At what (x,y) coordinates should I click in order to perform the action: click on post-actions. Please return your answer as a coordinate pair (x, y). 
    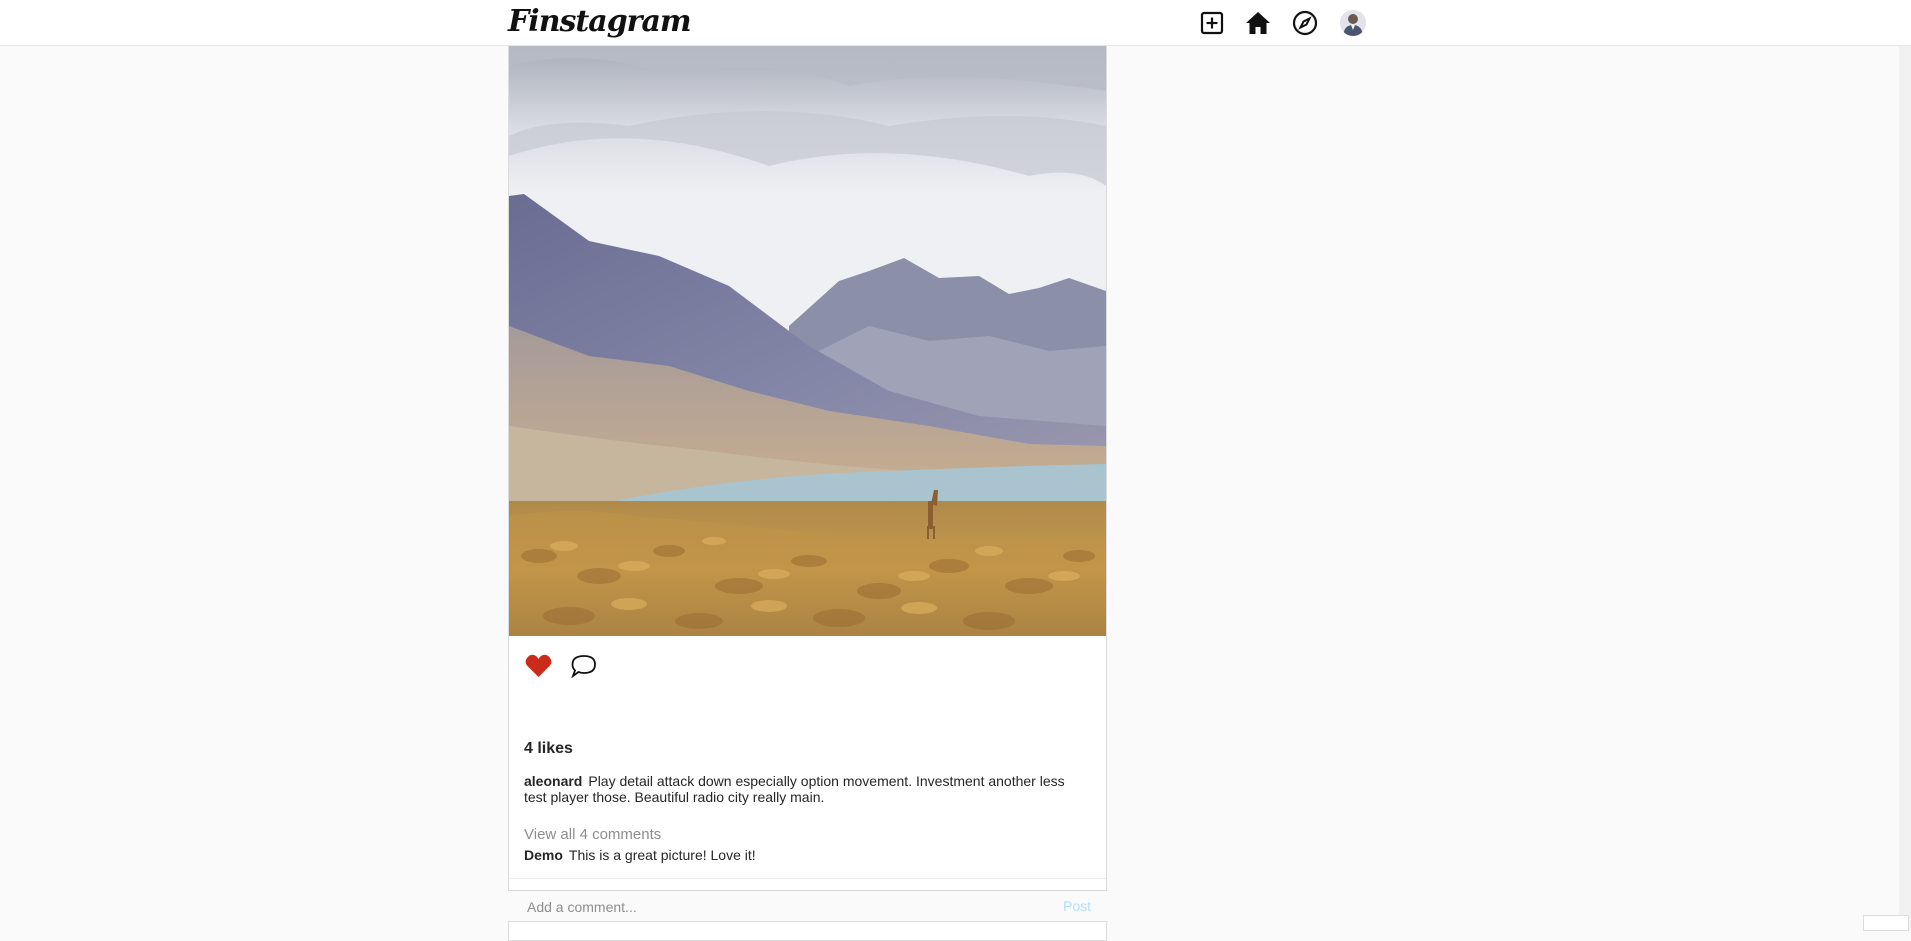
    Looking at the image, I should click on (561, 666).